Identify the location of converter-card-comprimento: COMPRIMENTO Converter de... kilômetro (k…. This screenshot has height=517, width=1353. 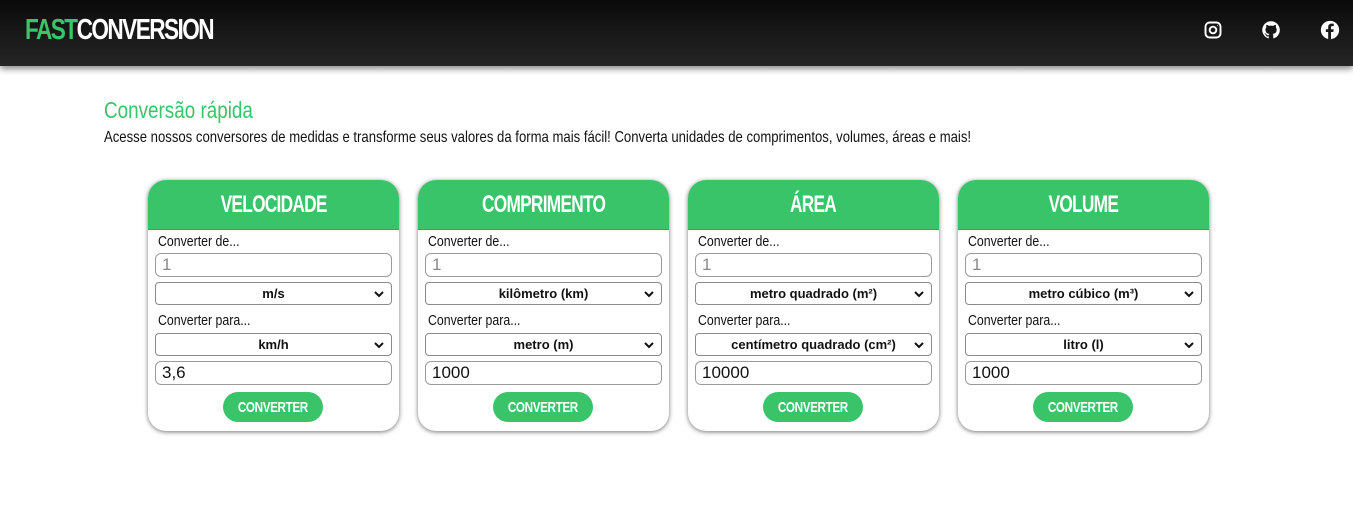
(543, 305).